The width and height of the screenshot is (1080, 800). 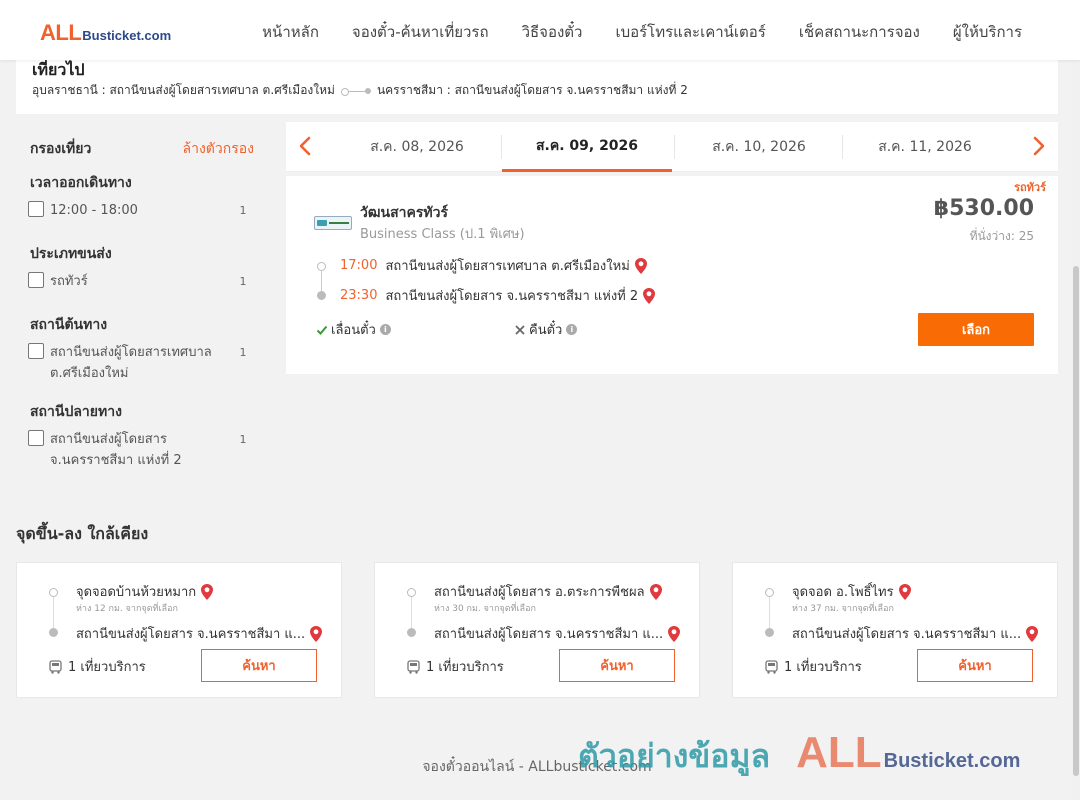 I want to click on transport-type-tag: รถทัวร์, so click(x=1030, y=187).